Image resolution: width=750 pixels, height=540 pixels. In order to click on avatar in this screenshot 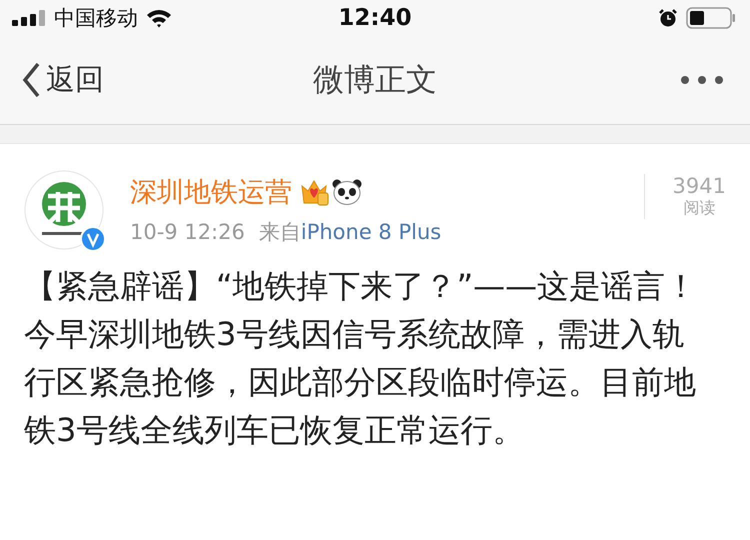, I will do `click(64, 210)`.